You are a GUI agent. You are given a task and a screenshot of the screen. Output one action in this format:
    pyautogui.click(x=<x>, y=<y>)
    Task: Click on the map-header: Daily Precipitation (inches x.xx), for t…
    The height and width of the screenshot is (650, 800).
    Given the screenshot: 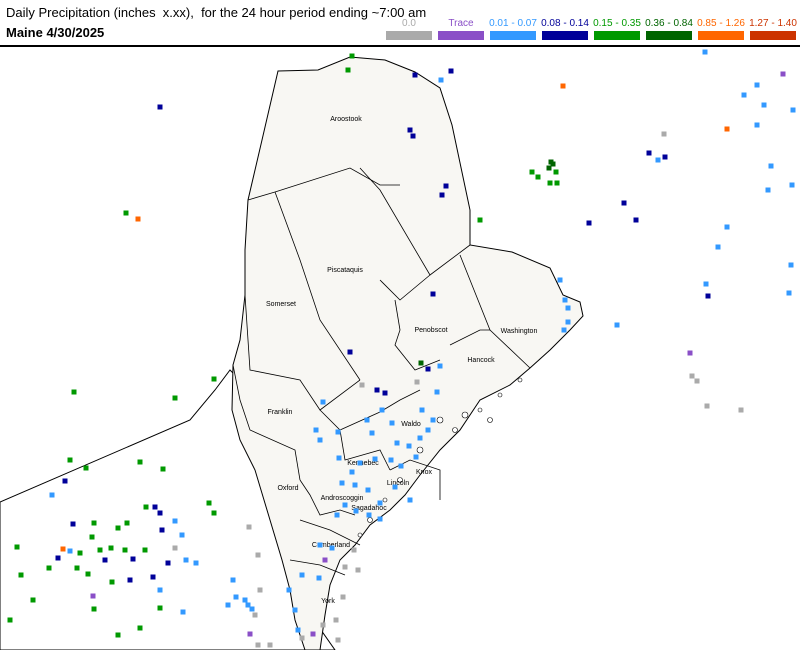 What is the action you would take?
    pyautogui.click(x=400, y=23)
    